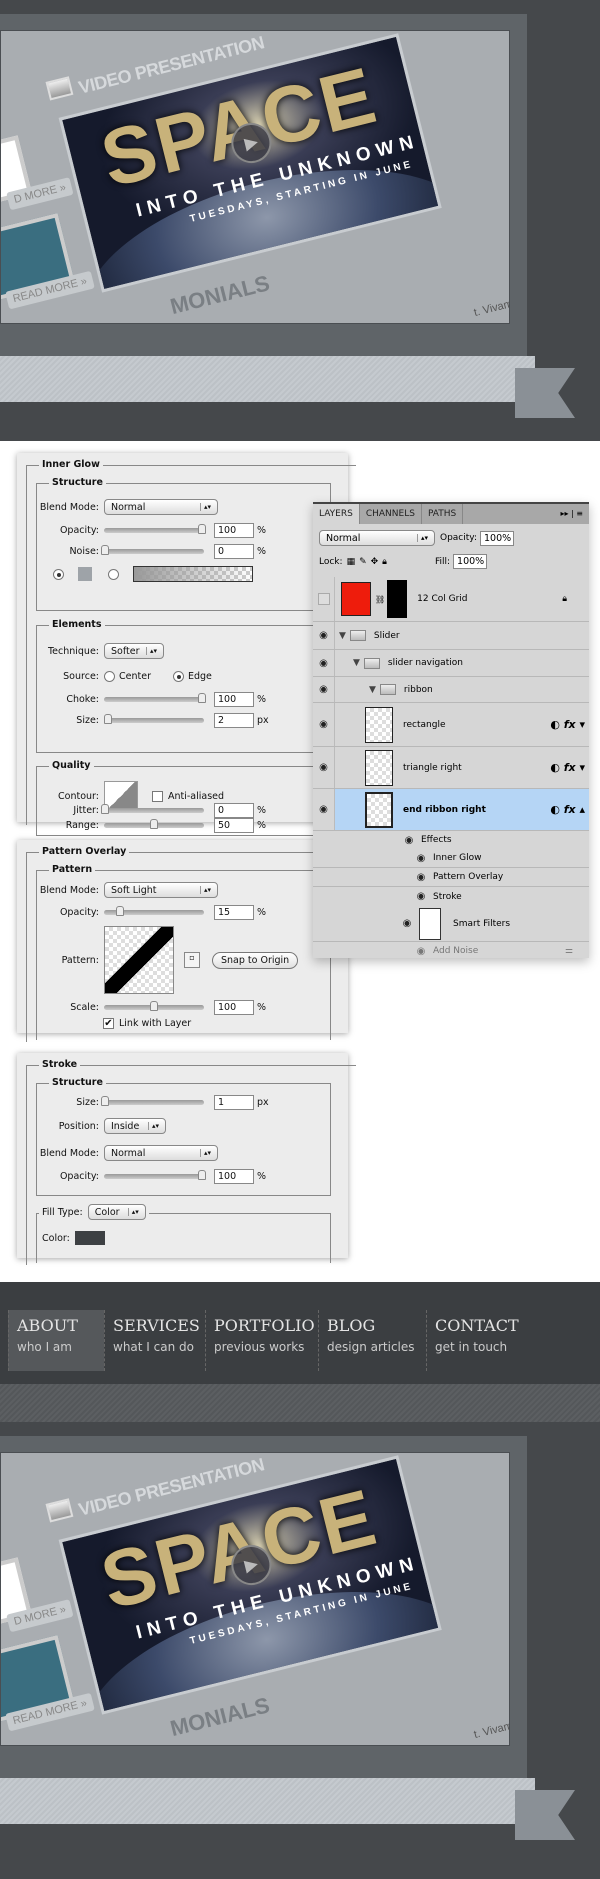  What do you see at coordinates (451, 877) in the screenshot?
I see `effect-item: ◉ Pattern Overlay` at bounding box center [451, 877].